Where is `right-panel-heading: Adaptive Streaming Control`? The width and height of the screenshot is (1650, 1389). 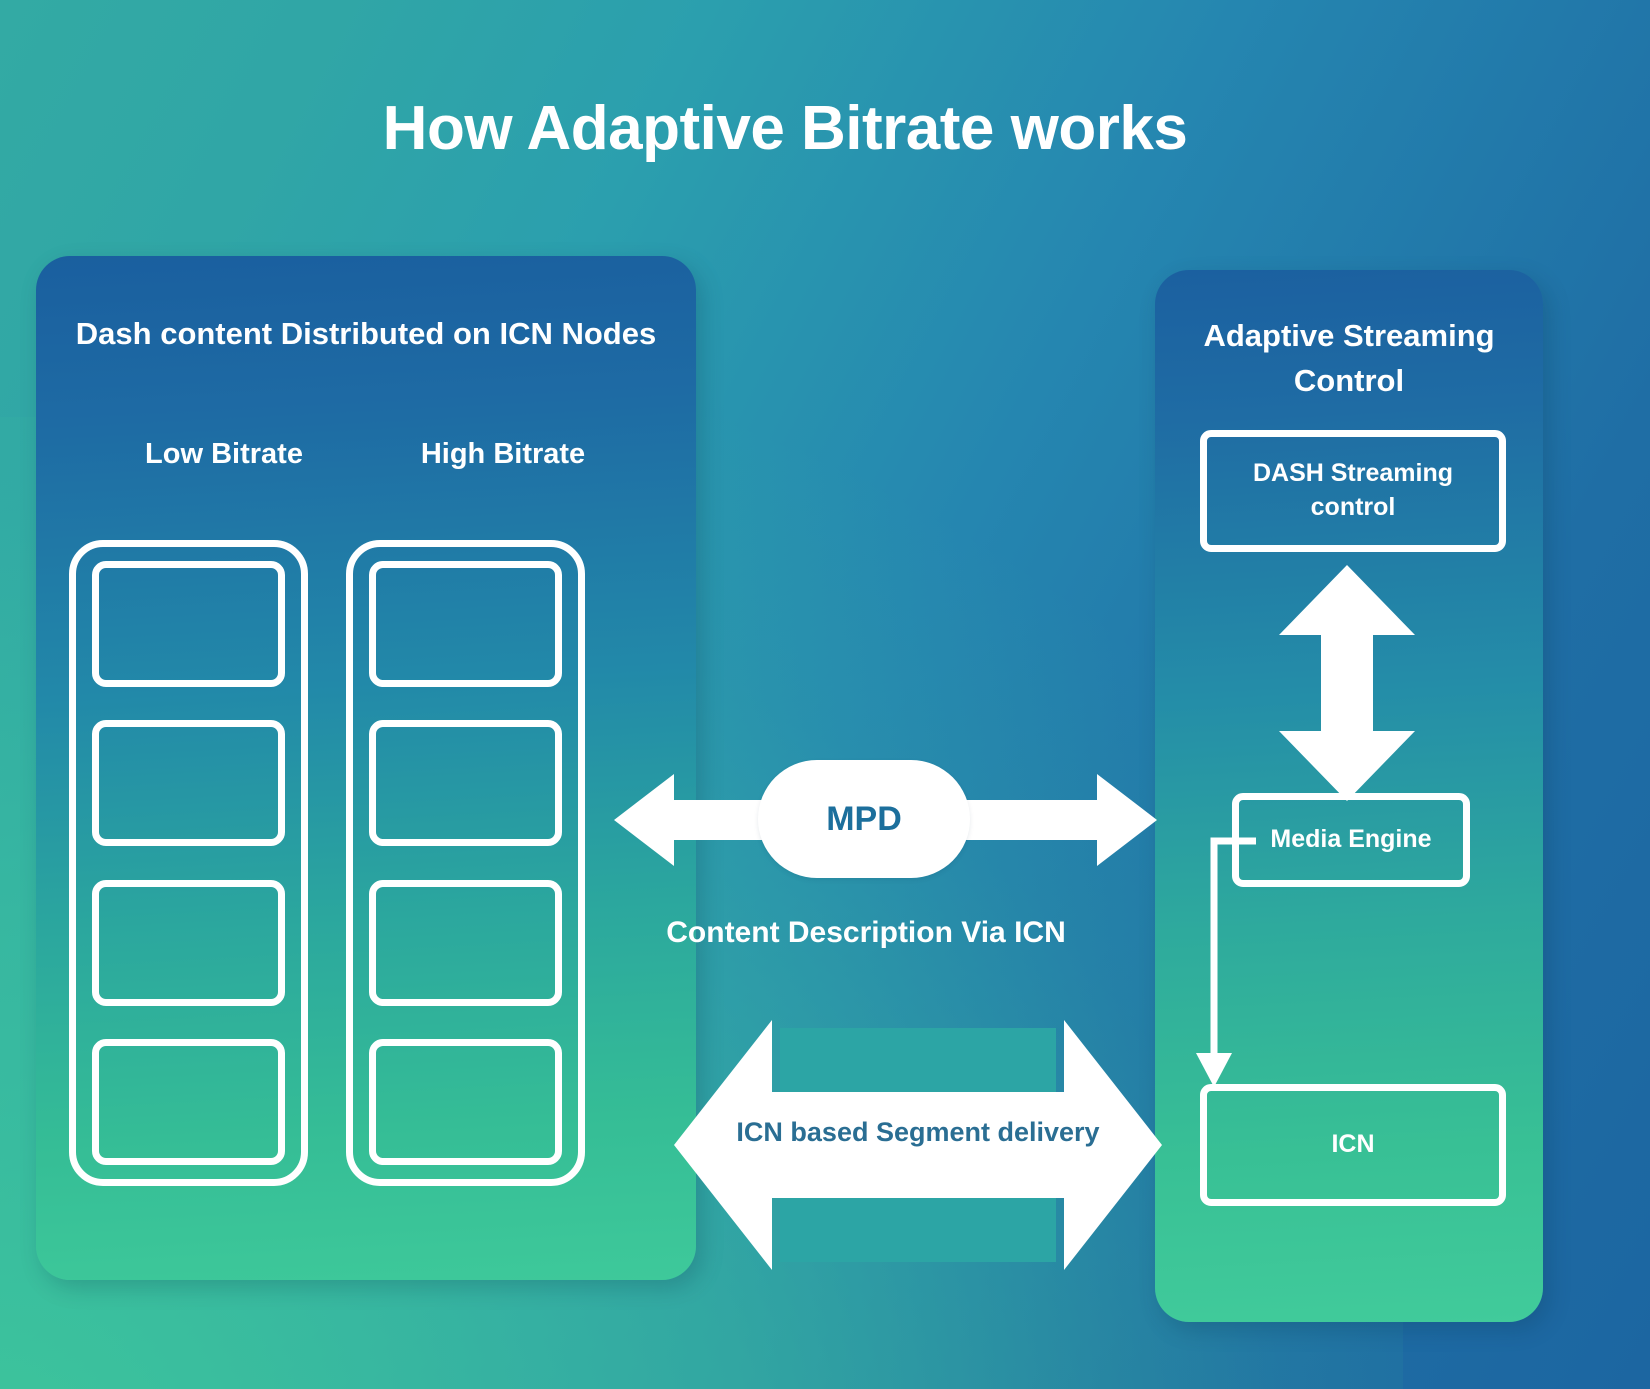
right-panel-heading: Adaptive Streaming Control is located at coordinates (1349, 358).